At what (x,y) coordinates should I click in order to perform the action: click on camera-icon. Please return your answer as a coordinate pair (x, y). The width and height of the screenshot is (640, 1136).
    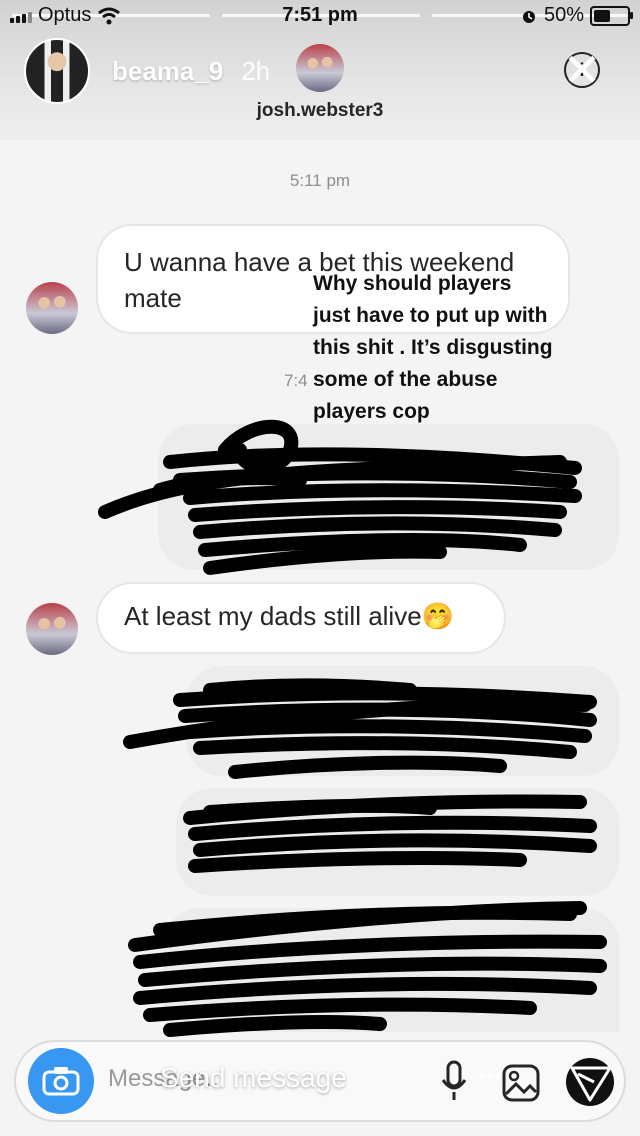
    Looking at the image, I should click on (61, 1081).